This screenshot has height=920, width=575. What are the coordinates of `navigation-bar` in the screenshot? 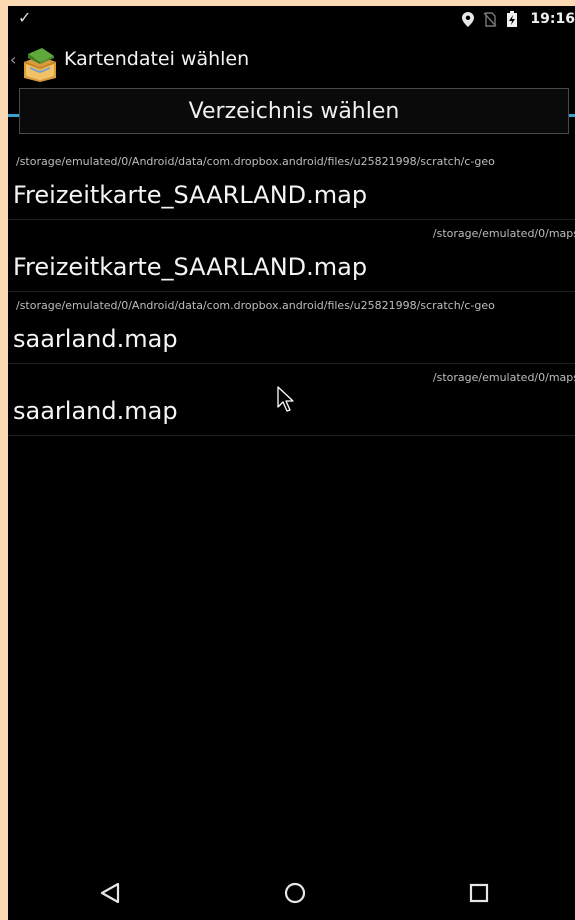 It's located at (291, 893).